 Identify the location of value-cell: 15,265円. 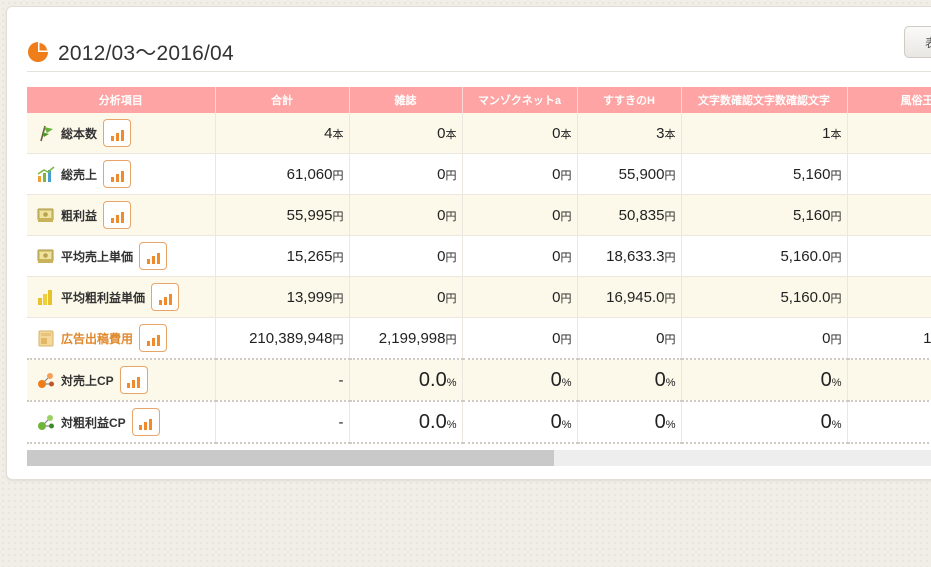
(282, 256).